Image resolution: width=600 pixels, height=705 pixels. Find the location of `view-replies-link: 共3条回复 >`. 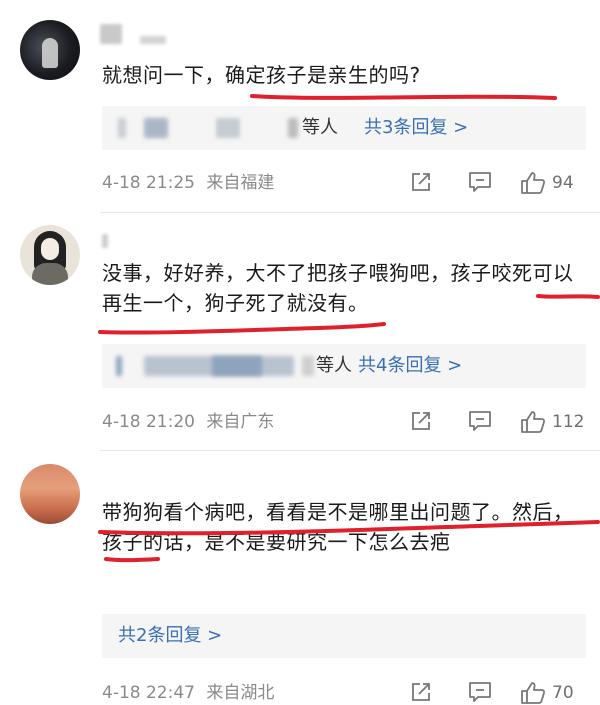

view-replies-link: 共3条回复 > is located at coordinates (416, 128).